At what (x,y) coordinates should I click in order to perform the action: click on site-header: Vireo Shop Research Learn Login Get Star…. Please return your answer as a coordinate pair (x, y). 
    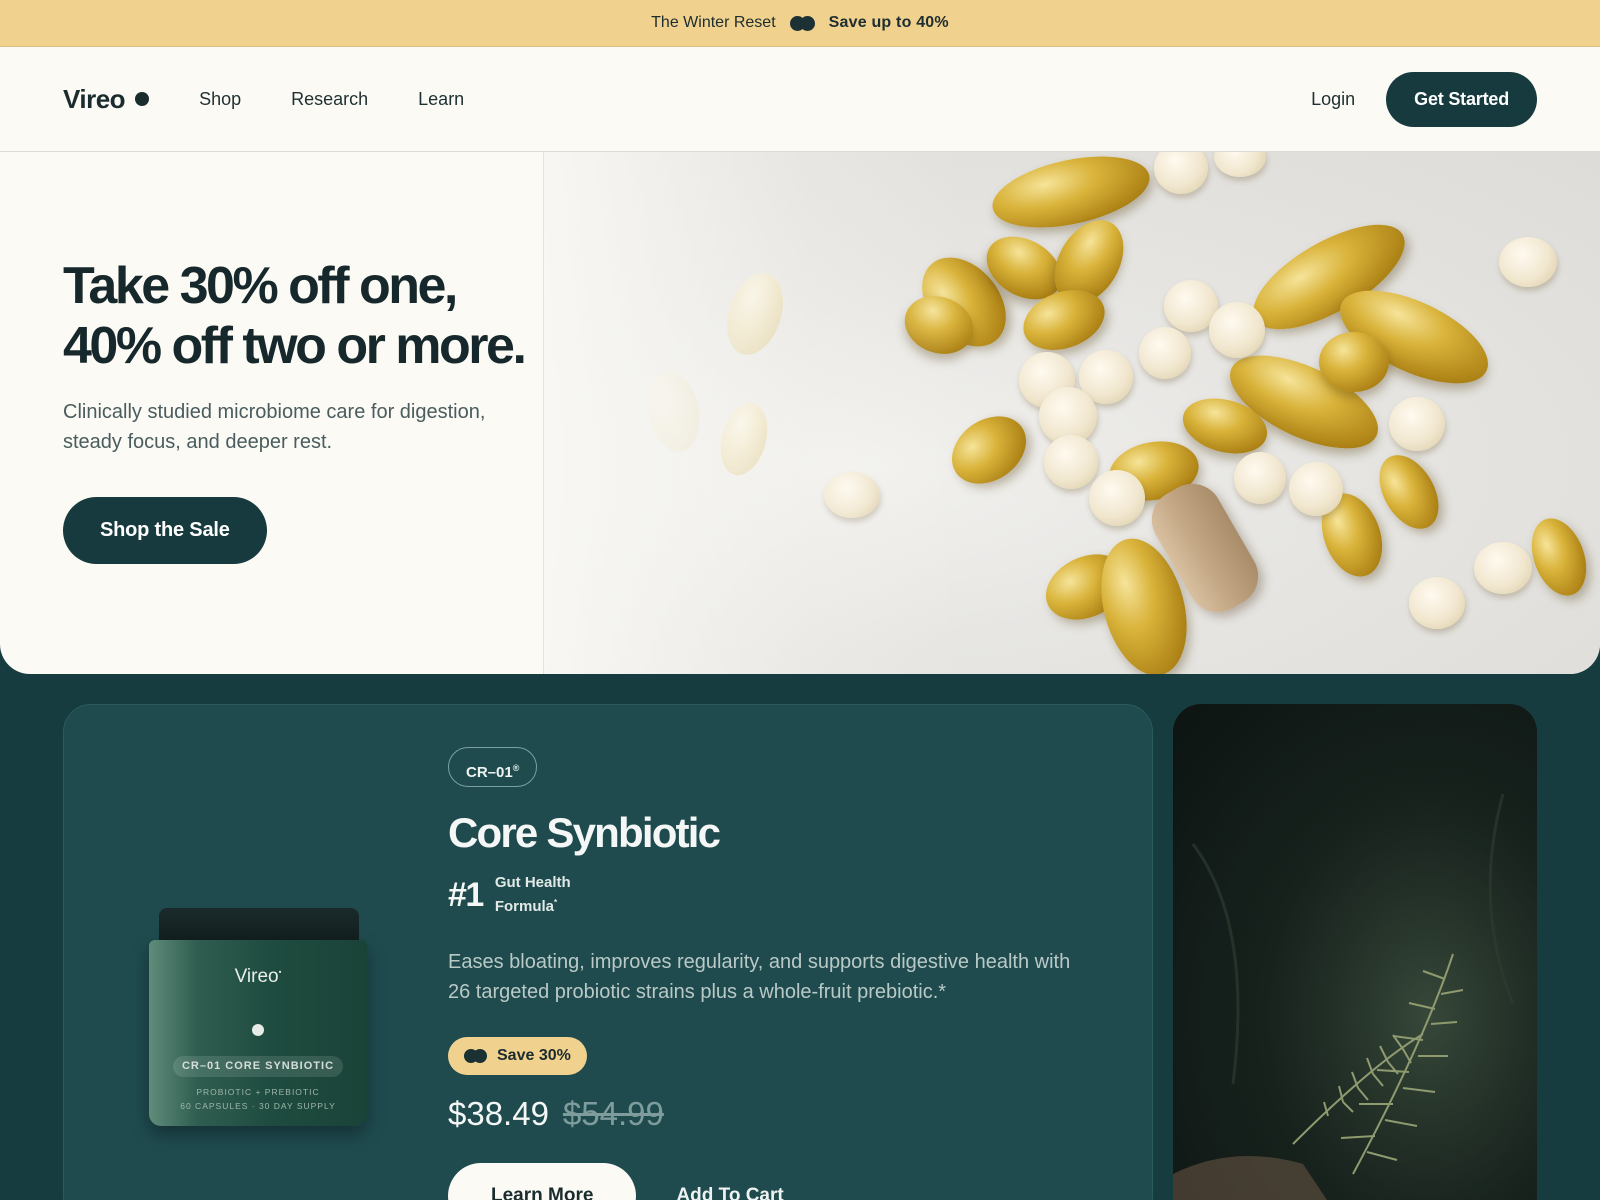
    Looking at the image, I should click on (800, 99).